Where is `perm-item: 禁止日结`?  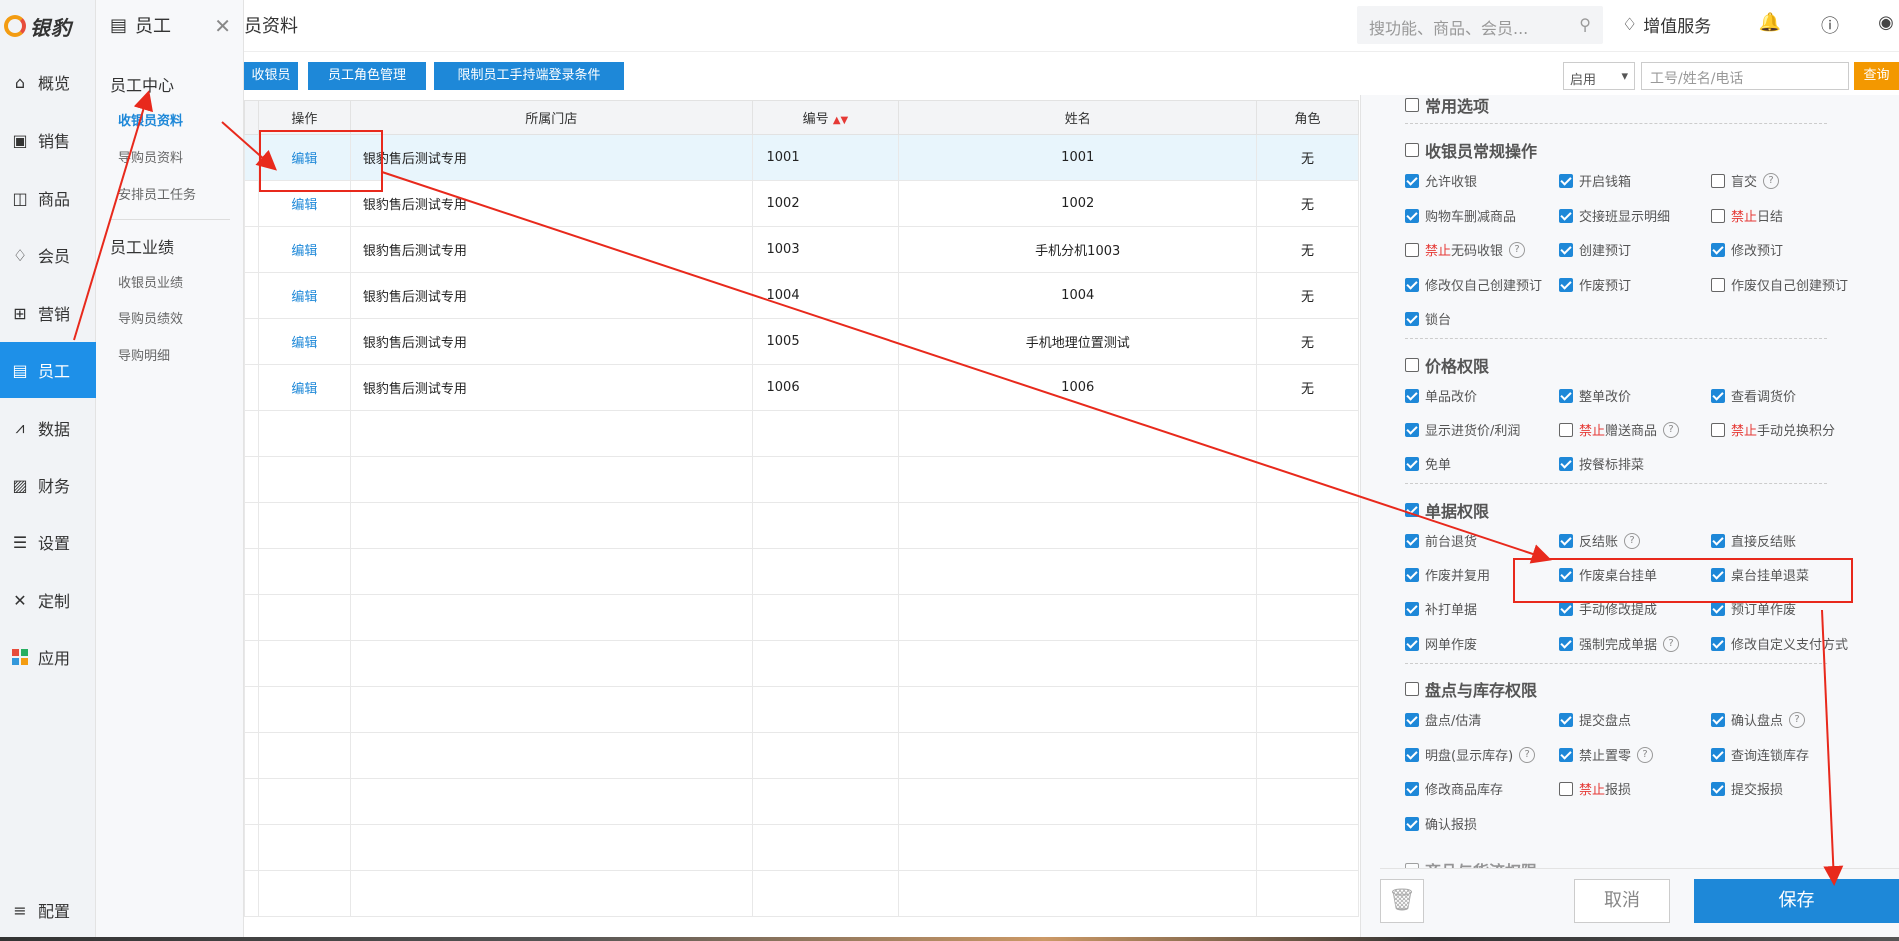
perm-item: 禁止日结 is located at coordinates (1747, 215).